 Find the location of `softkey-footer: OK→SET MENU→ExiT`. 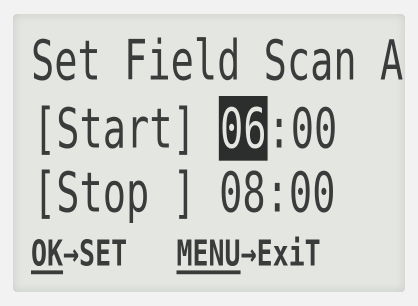

softkey-footer: OK→SET MENU→ExiT is located at coordinates (176, 253).